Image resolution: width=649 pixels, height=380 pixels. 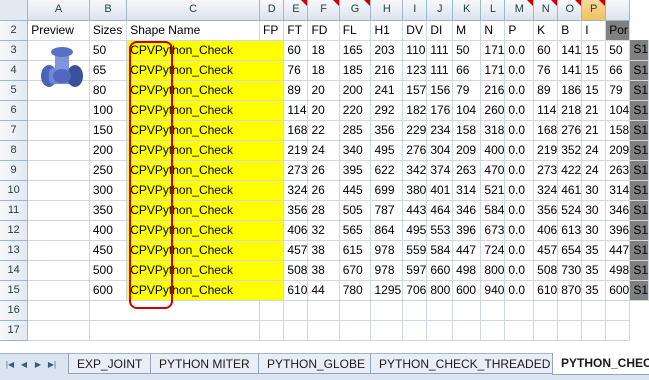 I want to click on value-cell: 864, so click(x=387, y=230).